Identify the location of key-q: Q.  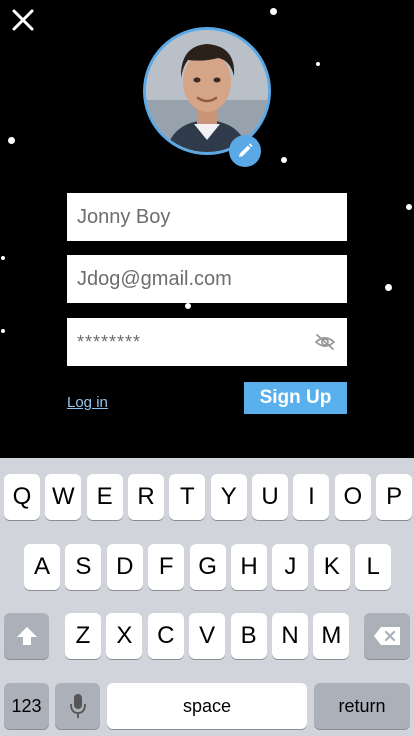
(22, 497).